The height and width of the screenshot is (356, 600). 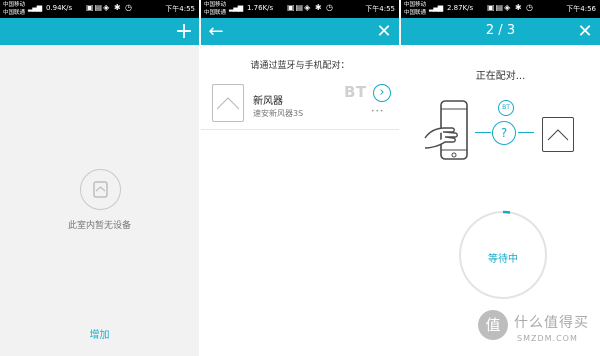 What do you see at coordinates (503, 259) in the screenshot?
I see `waiting-label: 等待中` at bounding box center [503, 259].